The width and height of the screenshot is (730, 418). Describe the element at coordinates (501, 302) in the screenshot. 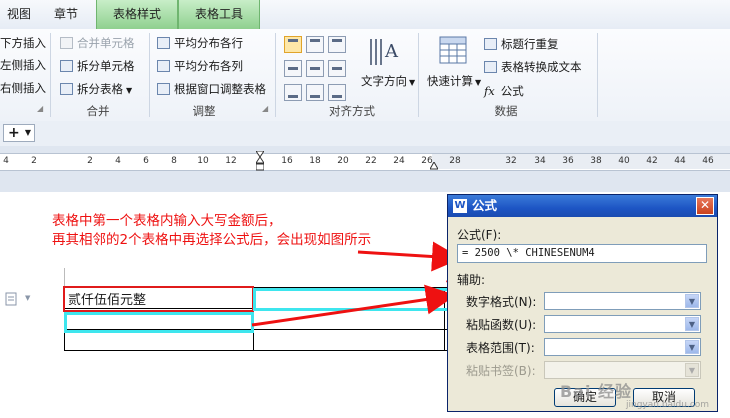

I see `number-format-label: 数字格式(N):` at that location.